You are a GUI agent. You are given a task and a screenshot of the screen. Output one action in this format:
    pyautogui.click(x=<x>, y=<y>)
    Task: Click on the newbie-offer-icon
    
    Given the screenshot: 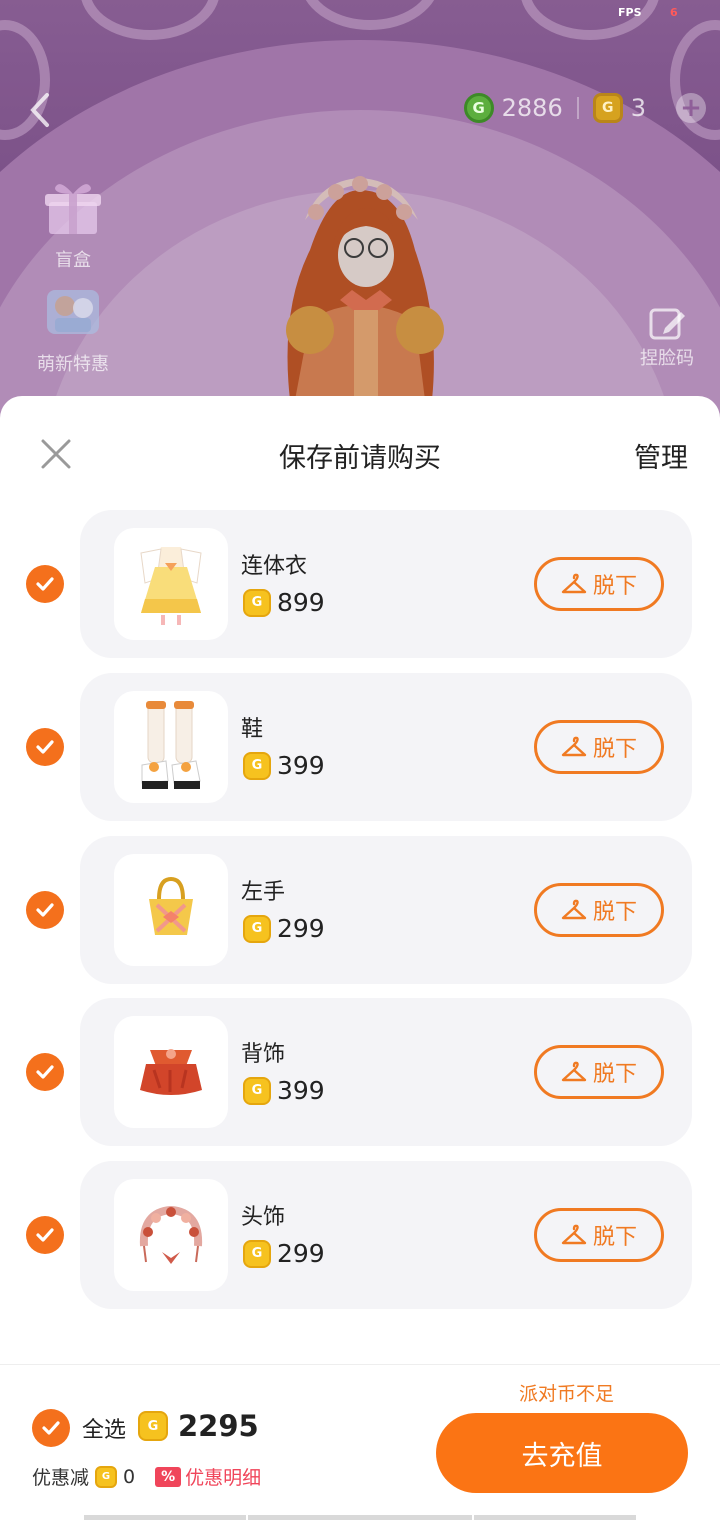 What is the action you would take?
    pyautogui.click(x=73, y=312)
    